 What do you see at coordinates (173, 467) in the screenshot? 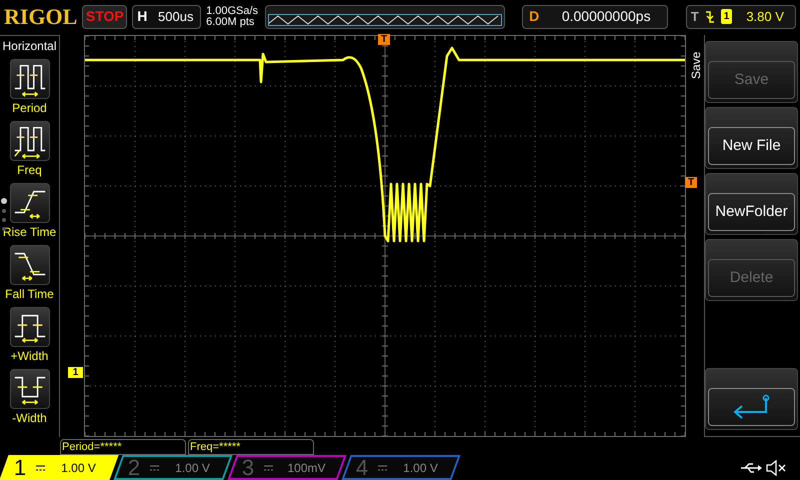
I see `channel-tab: 2 1.00 V` at bounding box center [173, 467].